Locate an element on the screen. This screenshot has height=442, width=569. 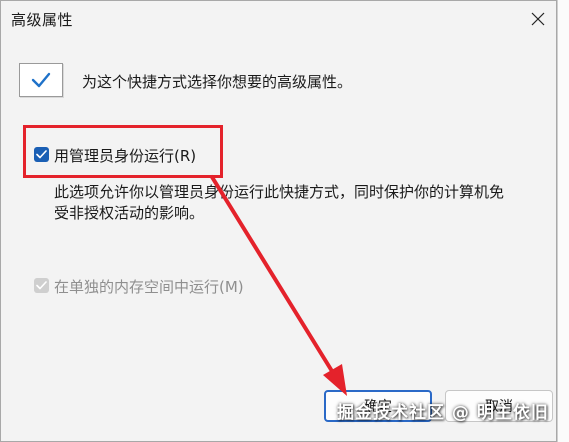
intro-text: 为这个快捷方式选择你想要的高级属性。 is located at coordinates (217, 82).